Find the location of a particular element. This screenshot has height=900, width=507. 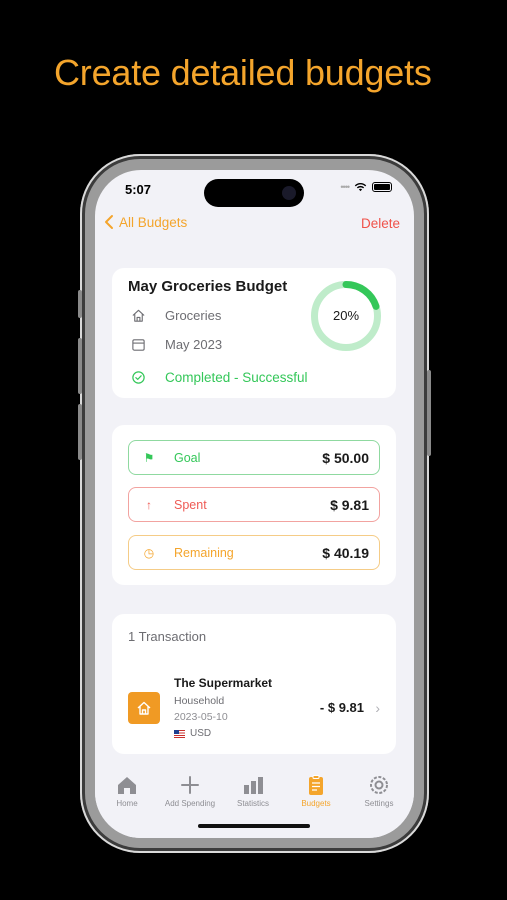

remaining-value: $ 40.19 is located at coordinates (345, 552).